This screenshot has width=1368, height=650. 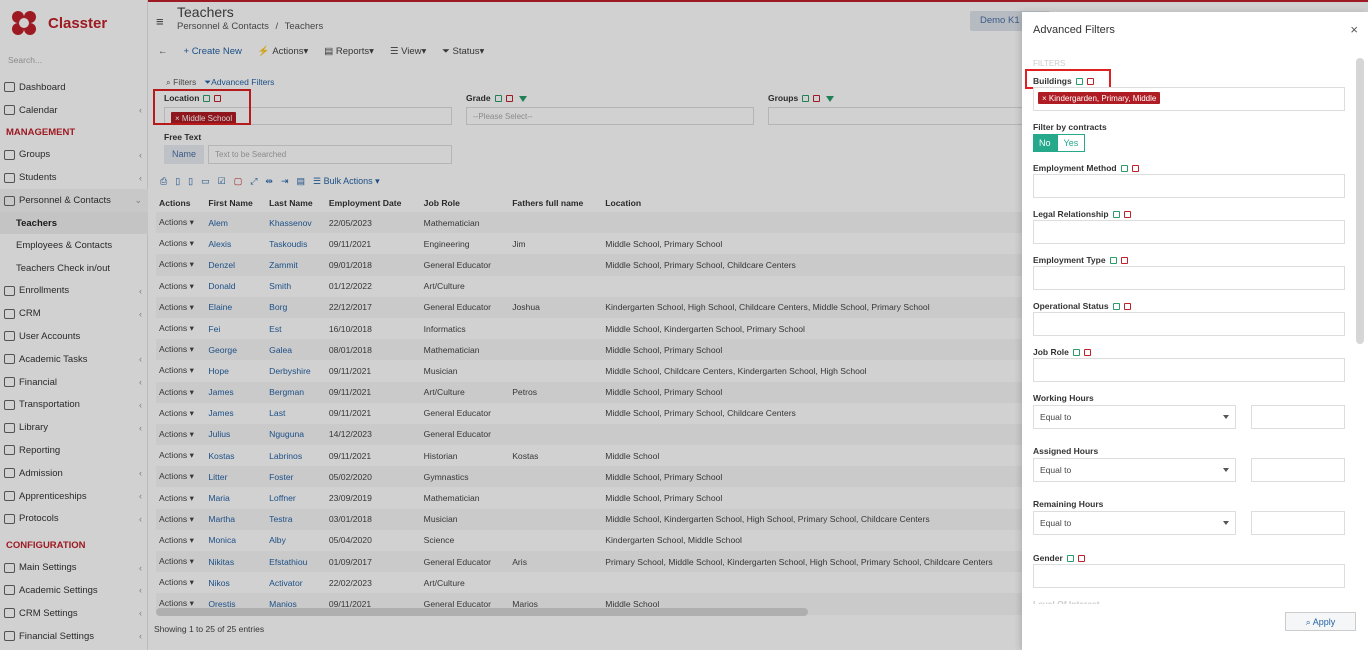 I want to click on stop-icon: ▢, so click(x=238, y=181).